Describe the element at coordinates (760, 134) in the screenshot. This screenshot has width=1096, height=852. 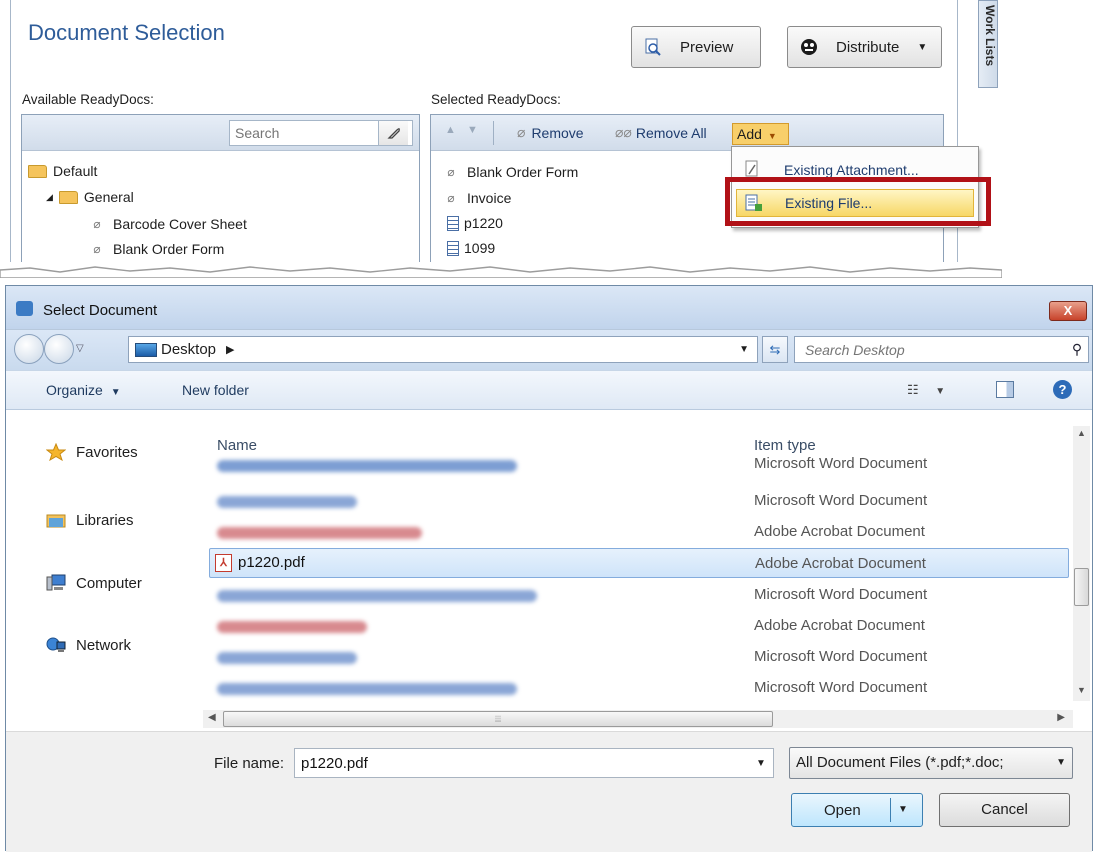
I see `add-button: Add ▼` at that location.